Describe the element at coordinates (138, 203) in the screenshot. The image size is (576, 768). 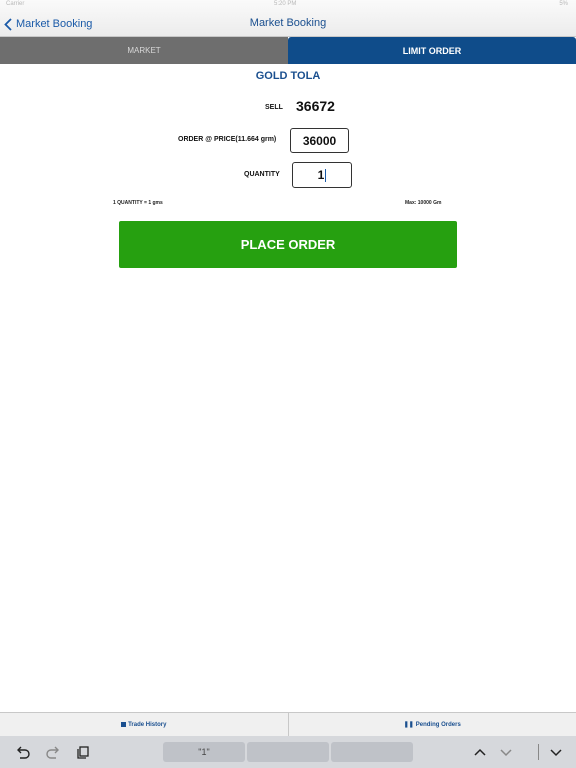
I see `quantity-conversion-note: 1 QUANTITY = 1 gms` at that location.